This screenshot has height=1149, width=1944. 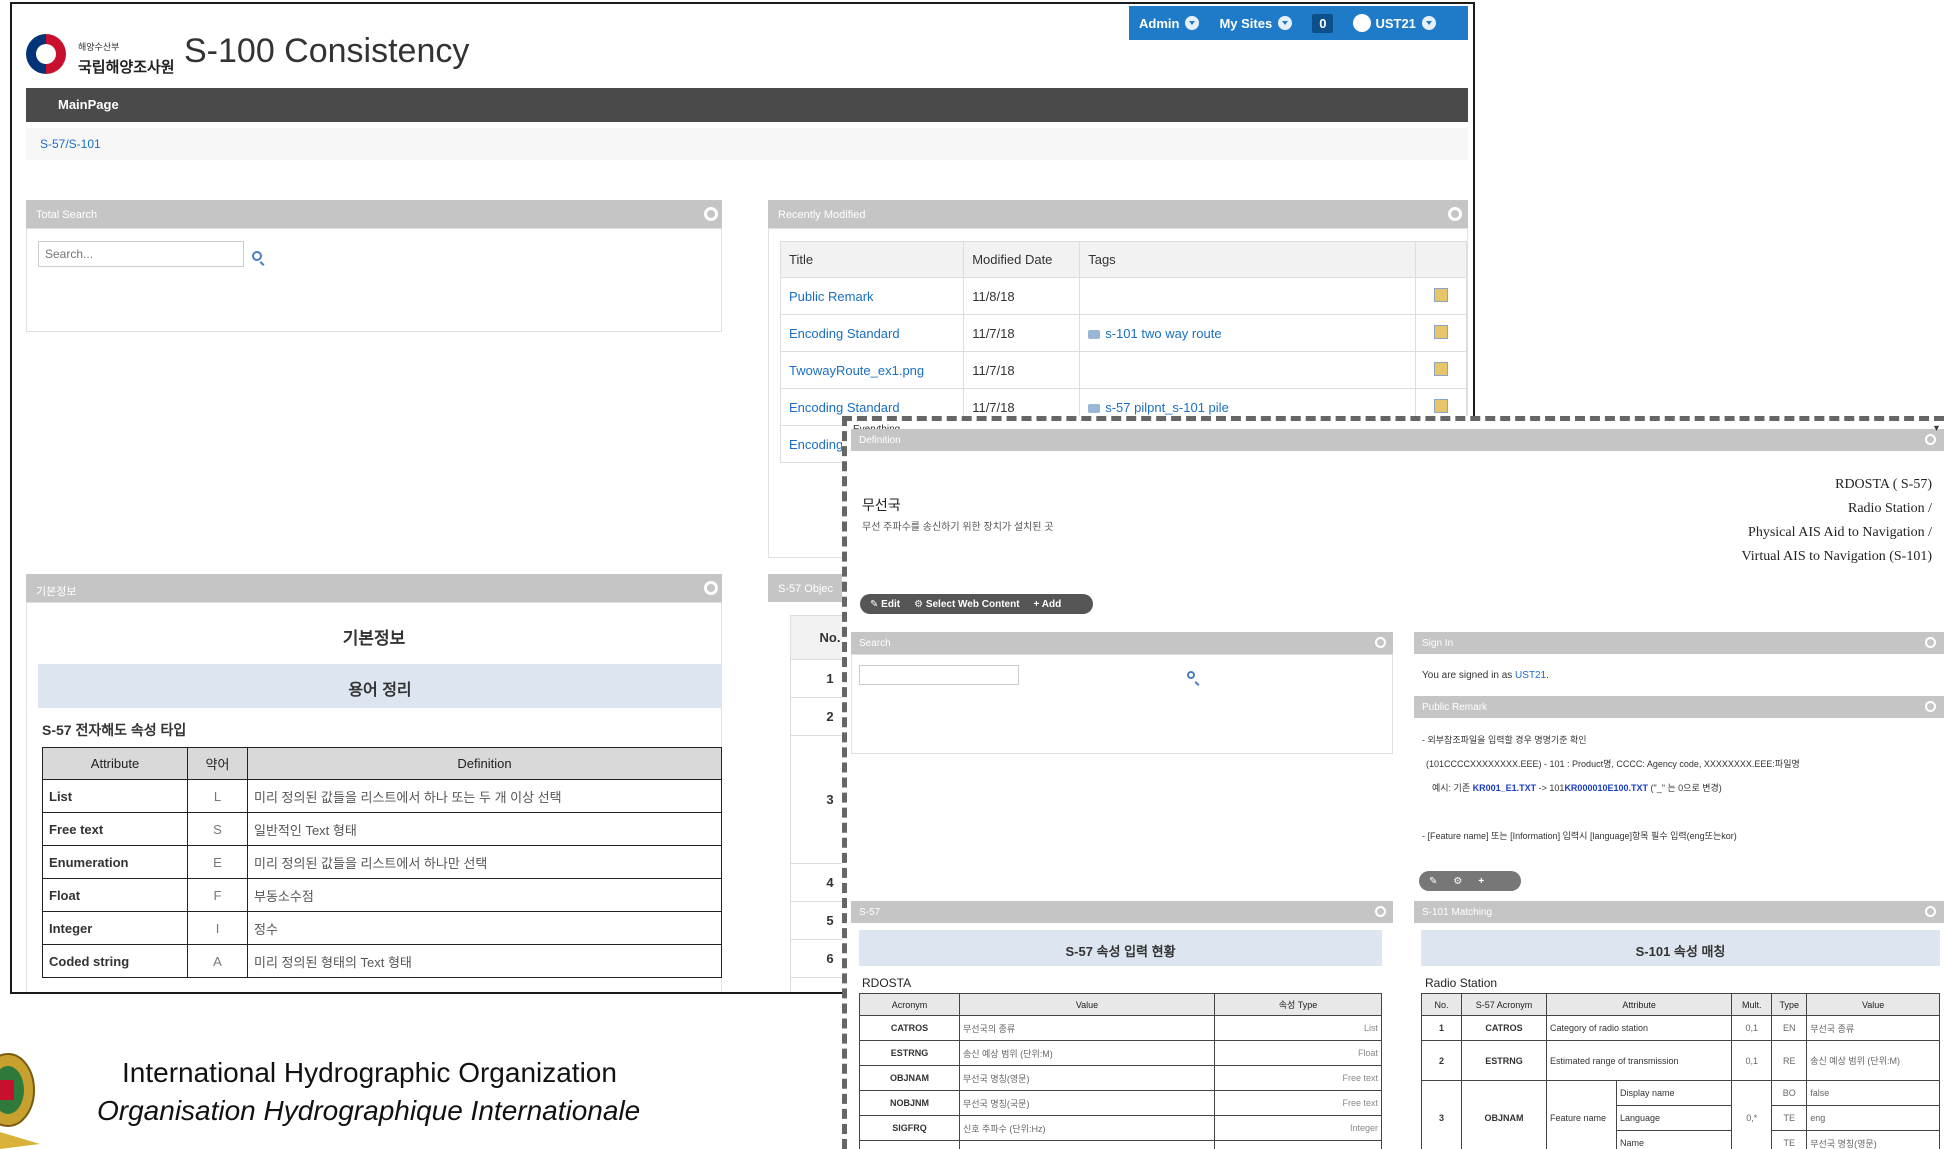 What do you see at coordinates (1087, 1128) in the screenshot?
I see `value: 신호 주파수 (단위:Hz)` at bounding box center [1087, 1128].